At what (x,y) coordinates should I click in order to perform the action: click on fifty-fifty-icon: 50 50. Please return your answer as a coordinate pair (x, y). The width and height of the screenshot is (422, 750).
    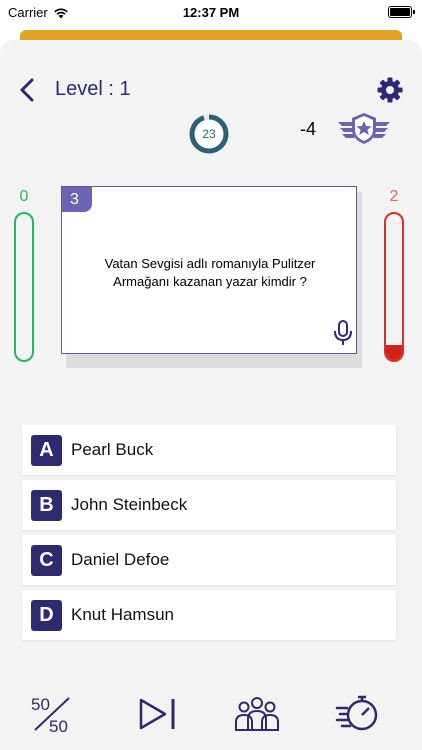
    Looking at the image, I should click on (52, 713).